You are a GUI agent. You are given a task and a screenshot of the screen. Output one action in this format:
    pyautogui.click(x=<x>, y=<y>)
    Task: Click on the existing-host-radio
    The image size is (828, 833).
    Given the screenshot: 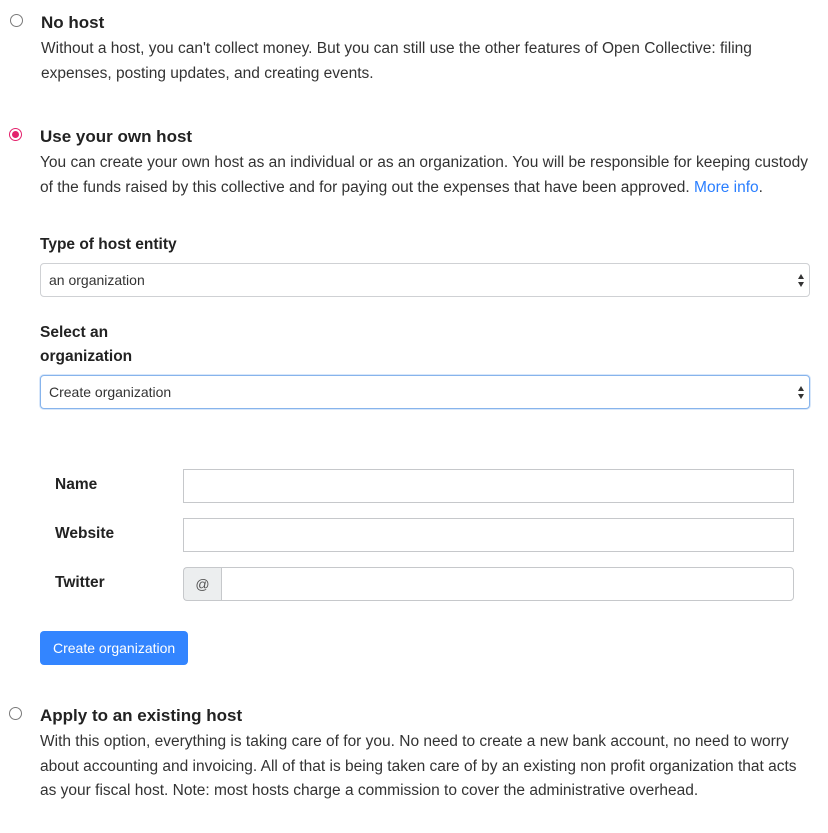 What is the action you would take?
    pyautogui.click(x=15, y=713)
    